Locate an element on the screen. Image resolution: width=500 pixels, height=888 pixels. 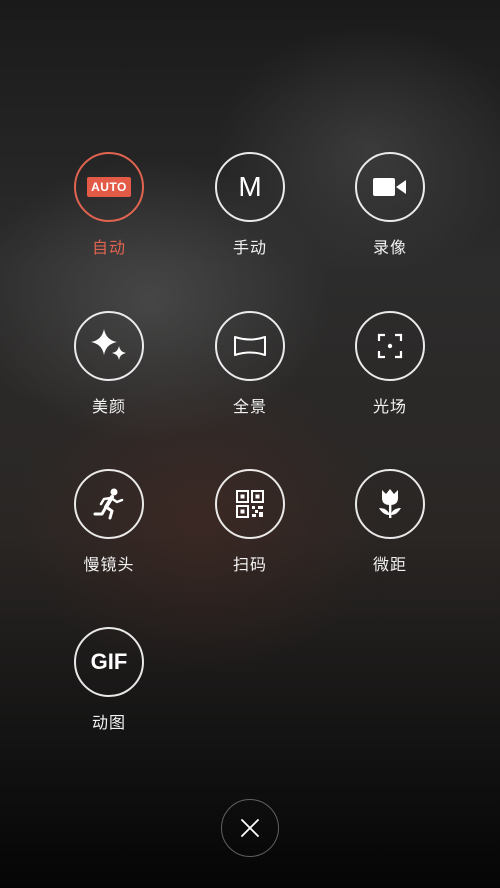
qr-code-icon is located at coordinates (250, 504).